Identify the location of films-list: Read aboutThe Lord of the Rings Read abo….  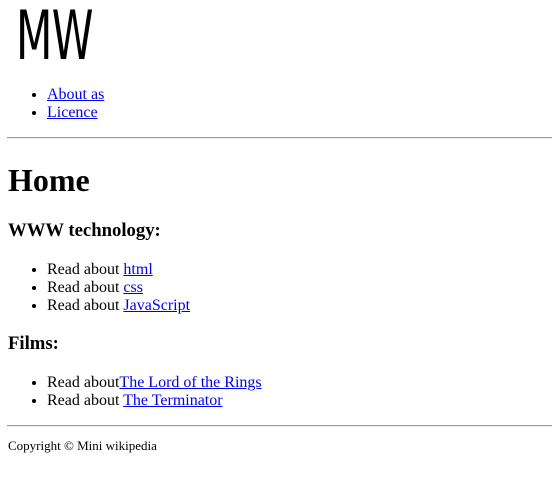
(131, 392).